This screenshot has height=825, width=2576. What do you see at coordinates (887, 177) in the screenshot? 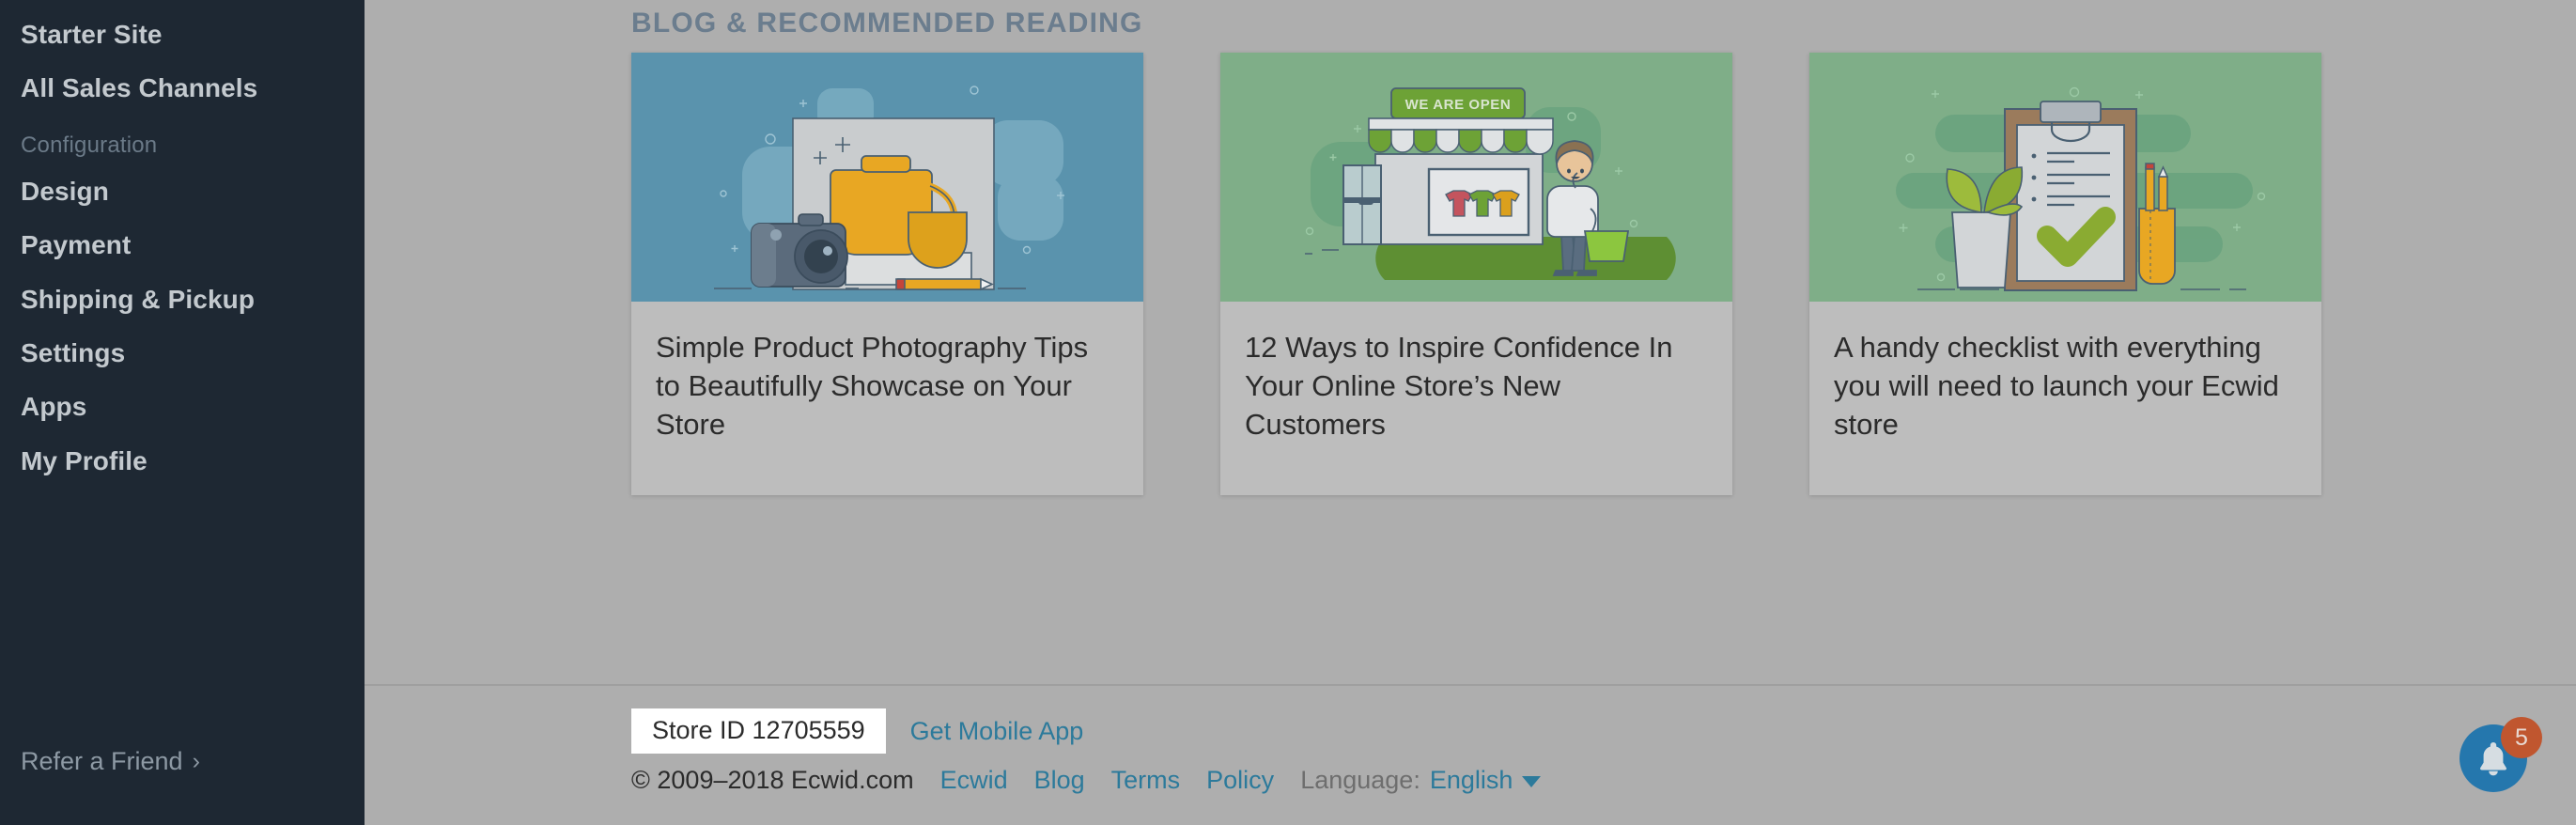
I see `product-photography-illustration` at bounding box center [887, 177].